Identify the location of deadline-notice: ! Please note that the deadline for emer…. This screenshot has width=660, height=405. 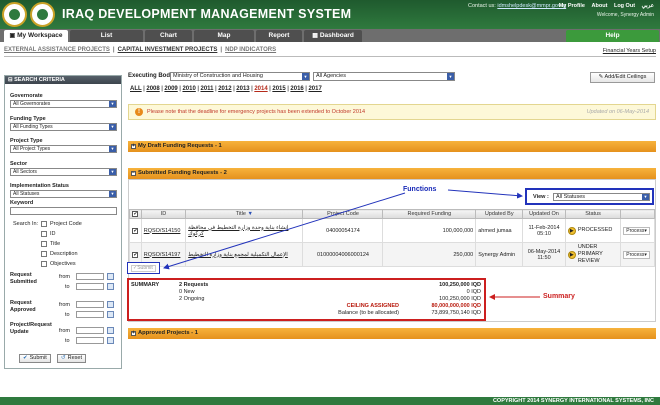
(392, 112).